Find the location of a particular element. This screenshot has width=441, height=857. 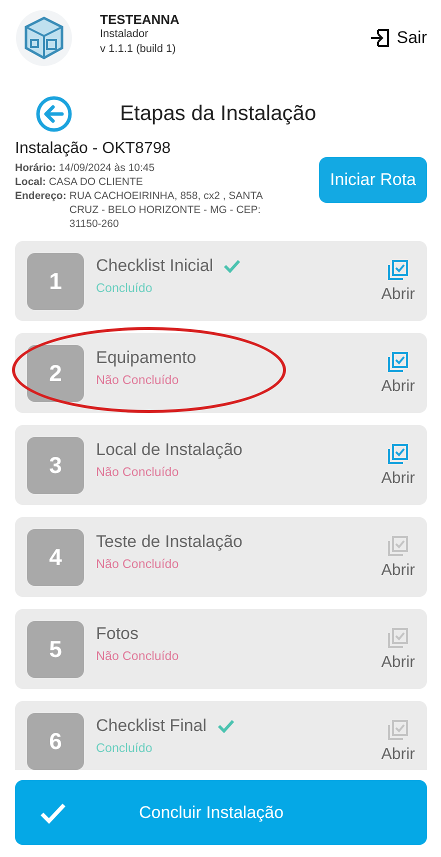

step-card: 6 Checklist Final Concluído Abrir is located at coordinates (221, 735).